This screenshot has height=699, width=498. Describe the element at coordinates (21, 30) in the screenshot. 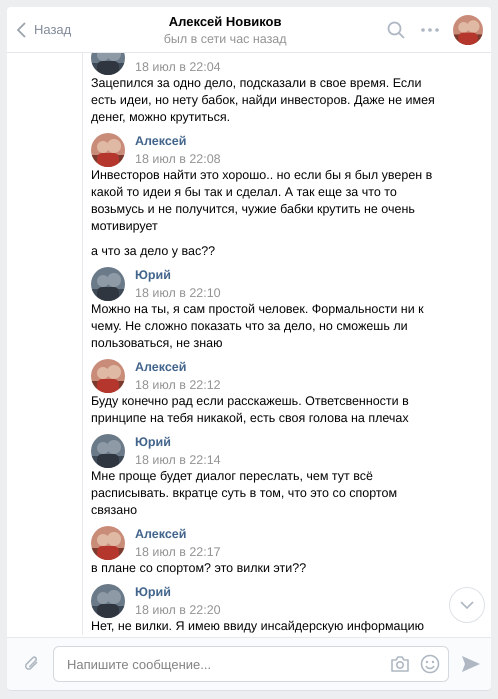

I see `chevron-left-icon` at that location.